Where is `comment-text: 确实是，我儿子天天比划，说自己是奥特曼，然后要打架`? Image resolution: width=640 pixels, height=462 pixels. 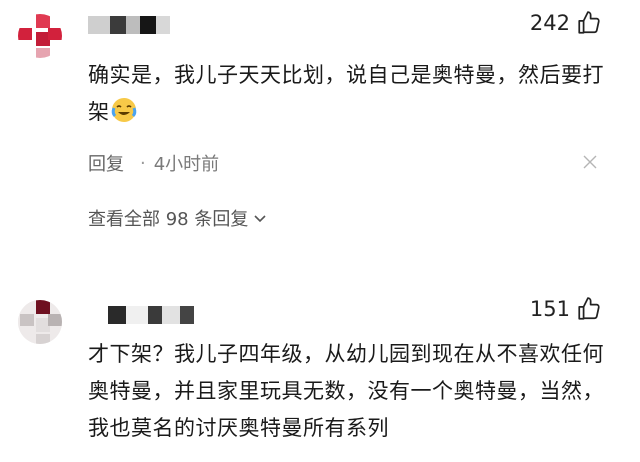 comment-text: 确实是，我儿子天天比划，说自己是奥特曼，然后要打架 is located at coordinates (346, 93).